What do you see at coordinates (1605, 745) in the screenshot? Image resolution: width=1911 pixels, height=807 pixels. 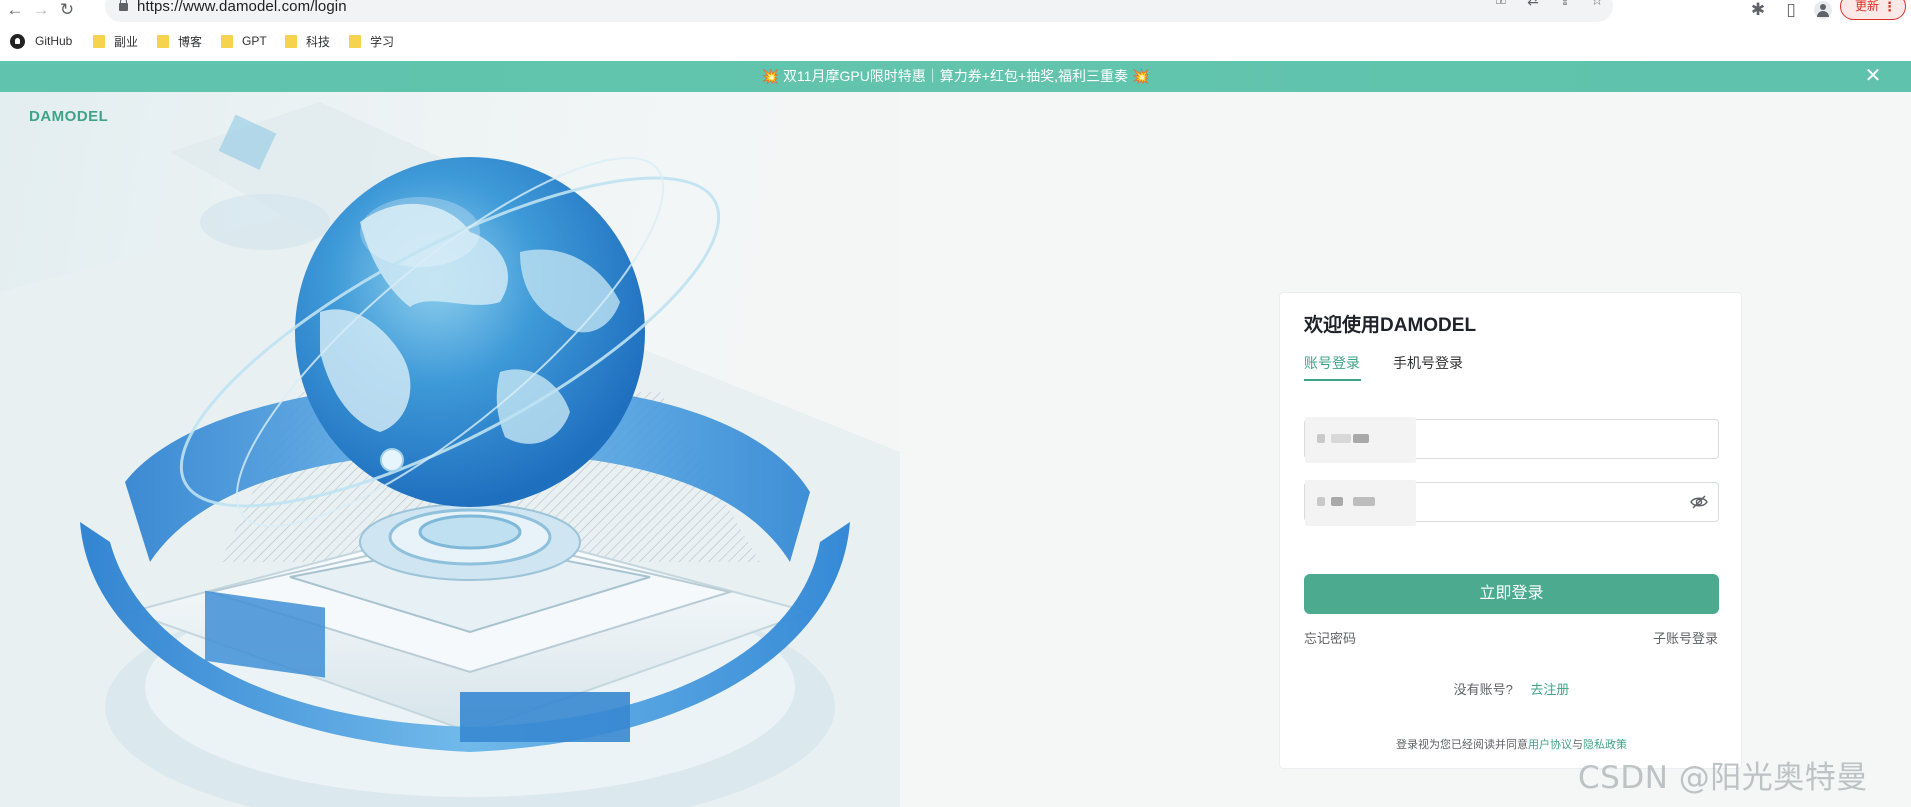 I see `privacy-policy-link: 隐私政策` at bounding box center [1605, 745].